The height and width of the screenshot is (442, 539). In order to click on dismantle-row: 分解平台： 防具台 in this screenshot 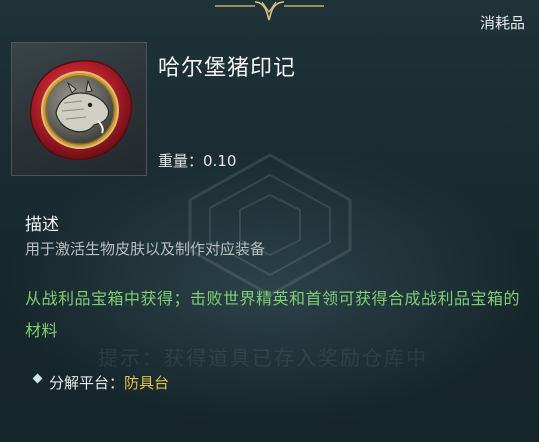, I will do `click(101, 382)`.